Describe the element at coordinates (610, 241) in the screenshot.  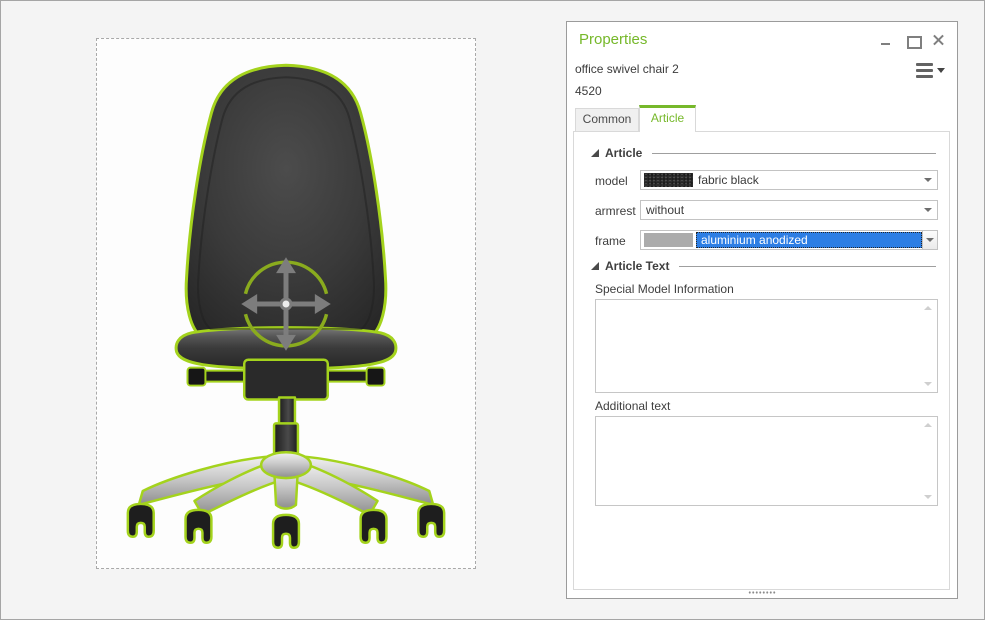
I see `field-label-frame: frame` at that location.